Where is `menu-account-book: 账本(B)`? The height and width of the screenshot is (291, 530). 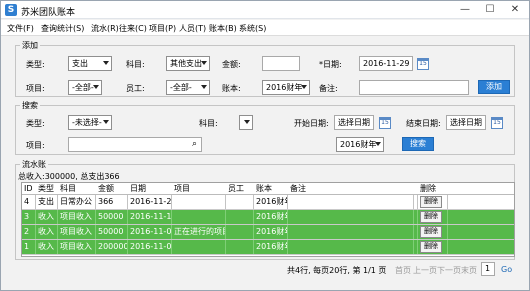 menu-account-book: 账本(B) is located at coordinates (223, 28).